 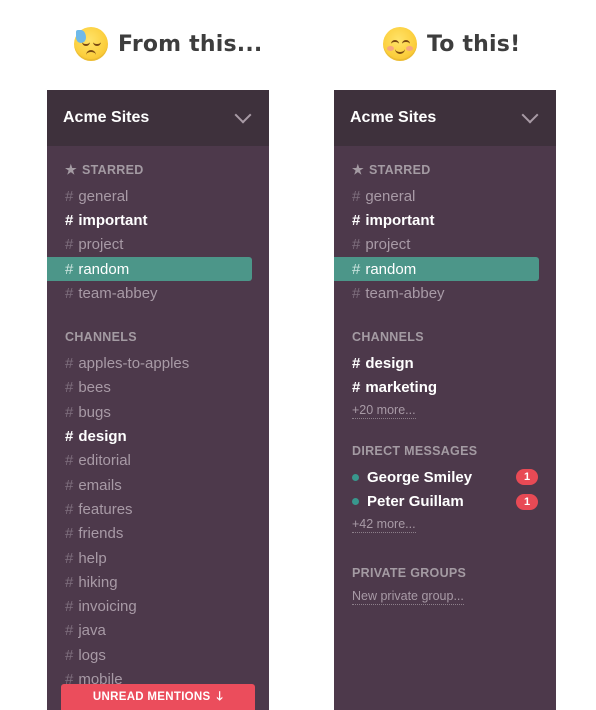 What do you see at coordinates (474, 44) in the screenshot?
I see `caption-after-text: To this!` at bounding box center [474, 44].